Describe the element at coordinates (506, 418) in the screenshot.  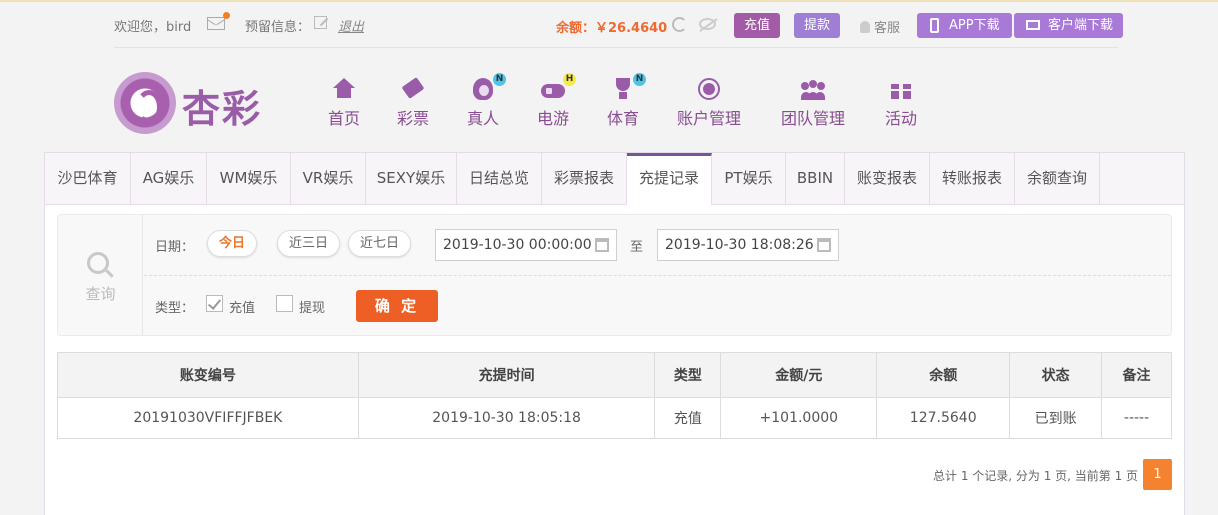
I see `record-time: 2019-10-30 18:05:18` at that location.